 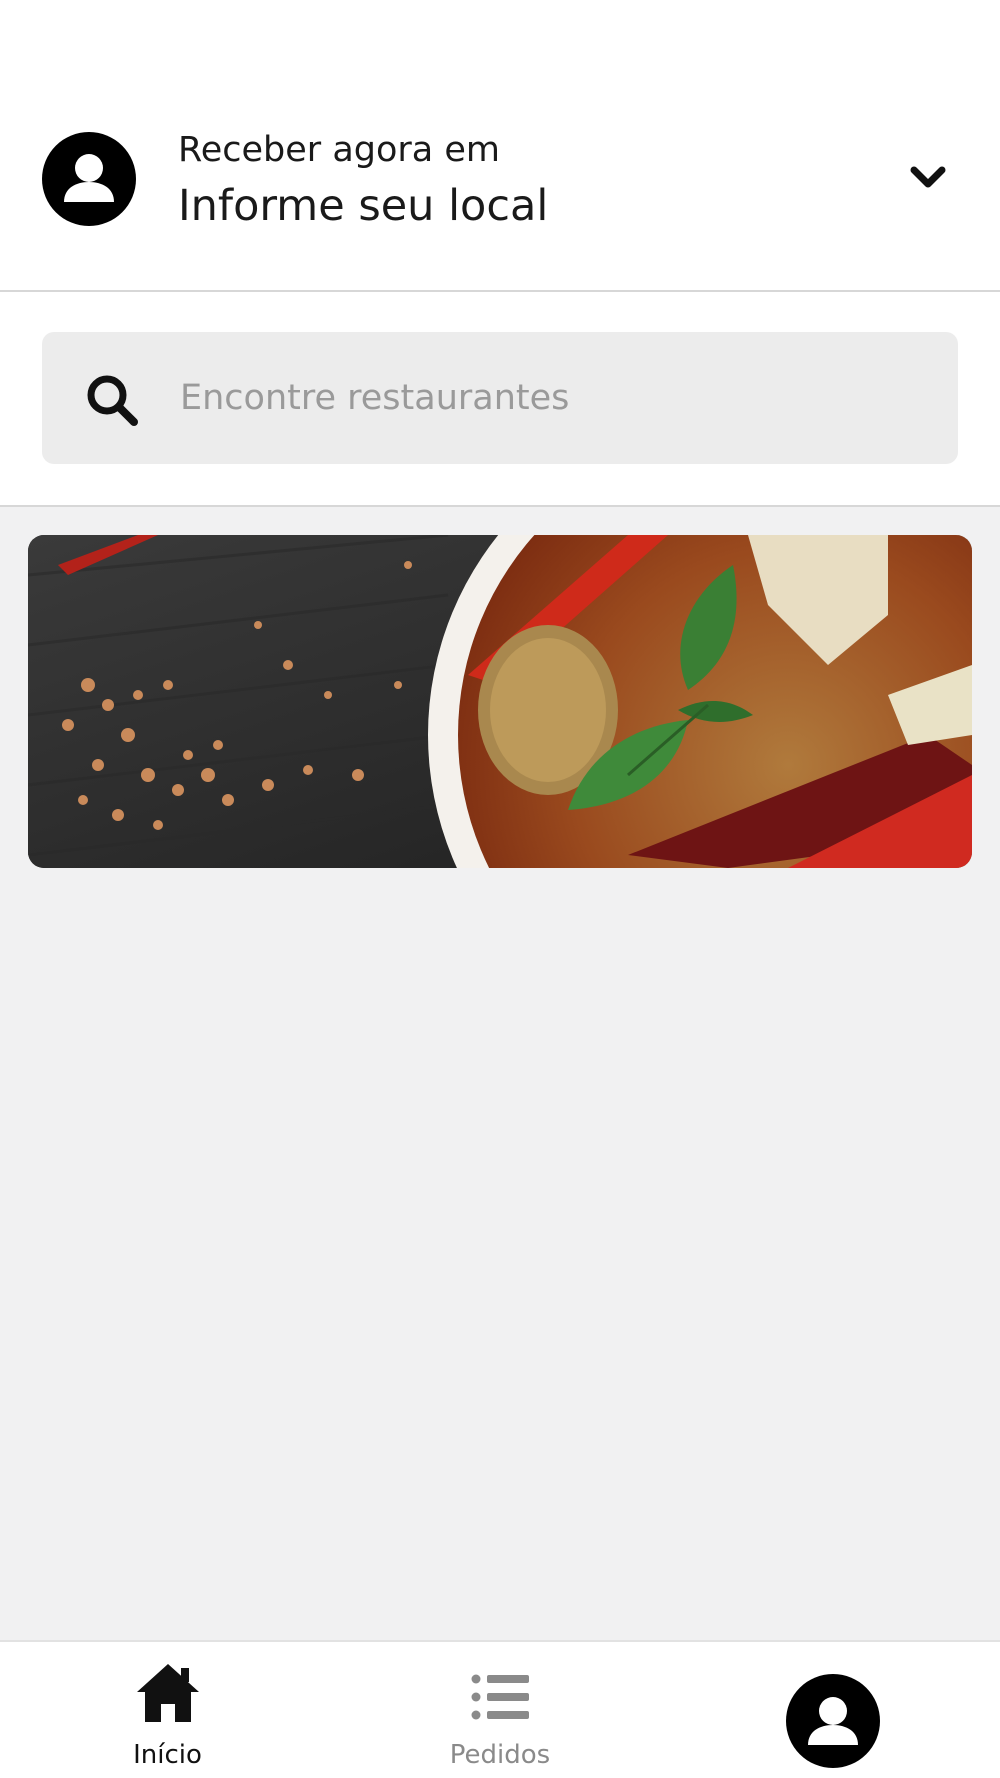 I want to click on profile-avatar-icon, so click(x=833, y=1721).